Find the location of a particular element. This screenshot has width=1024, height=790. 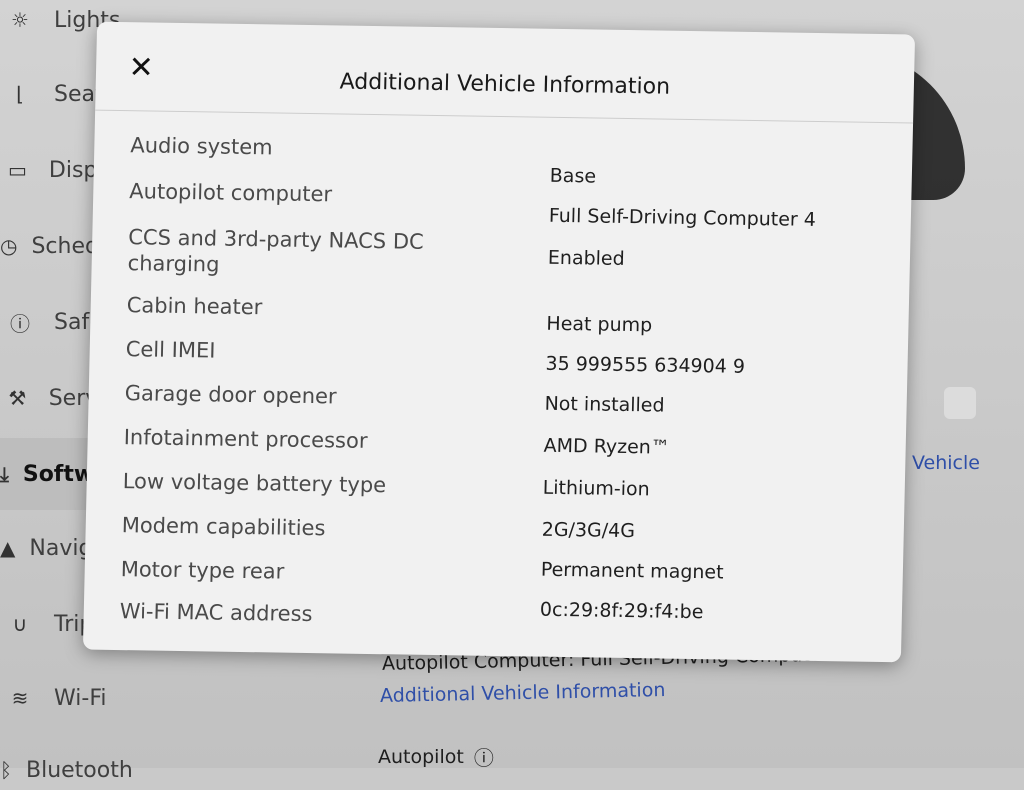

sidebar-item-bluetooth: ᛒ Bluetooth is located at coordinates (66, 770).